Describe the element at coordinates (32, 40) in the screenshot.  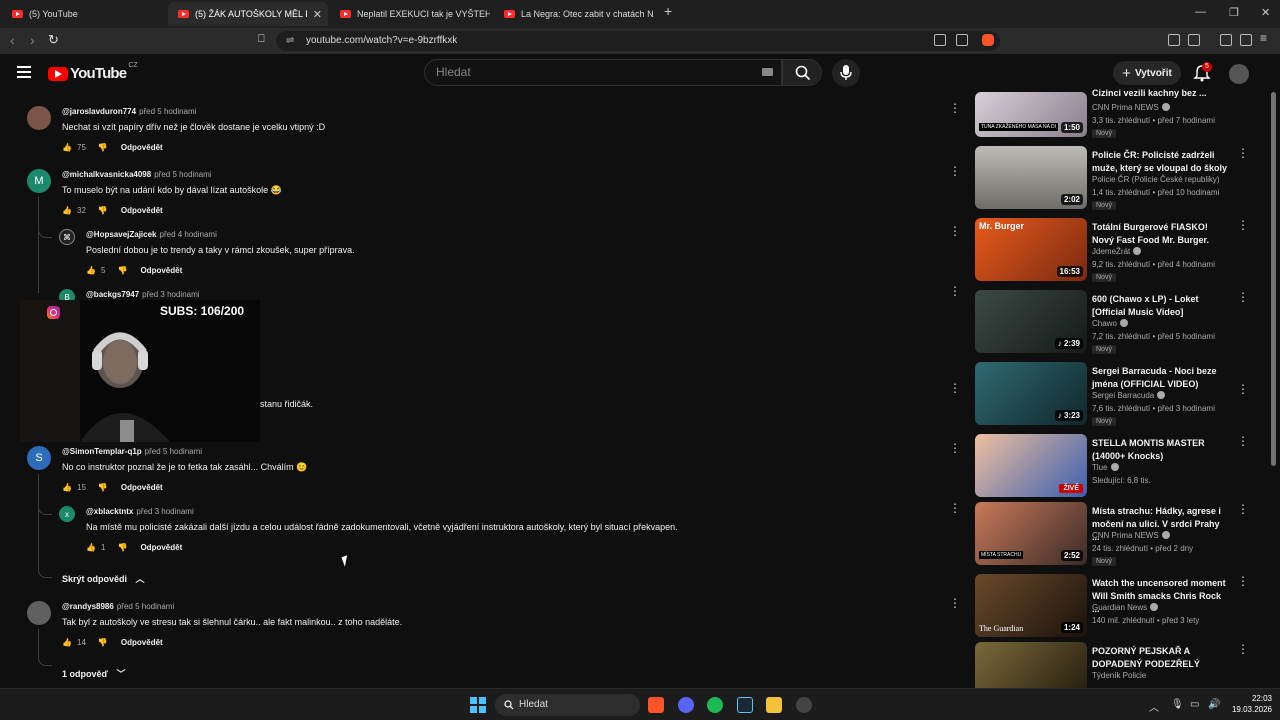
I see `forward-icon: ›` at that location.